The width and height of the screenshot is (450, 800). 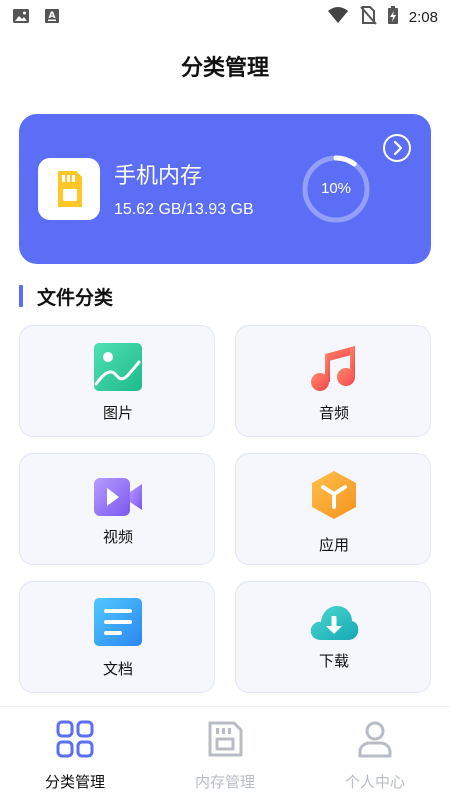 I want to click on video-icon, so click(x=118, y=497).